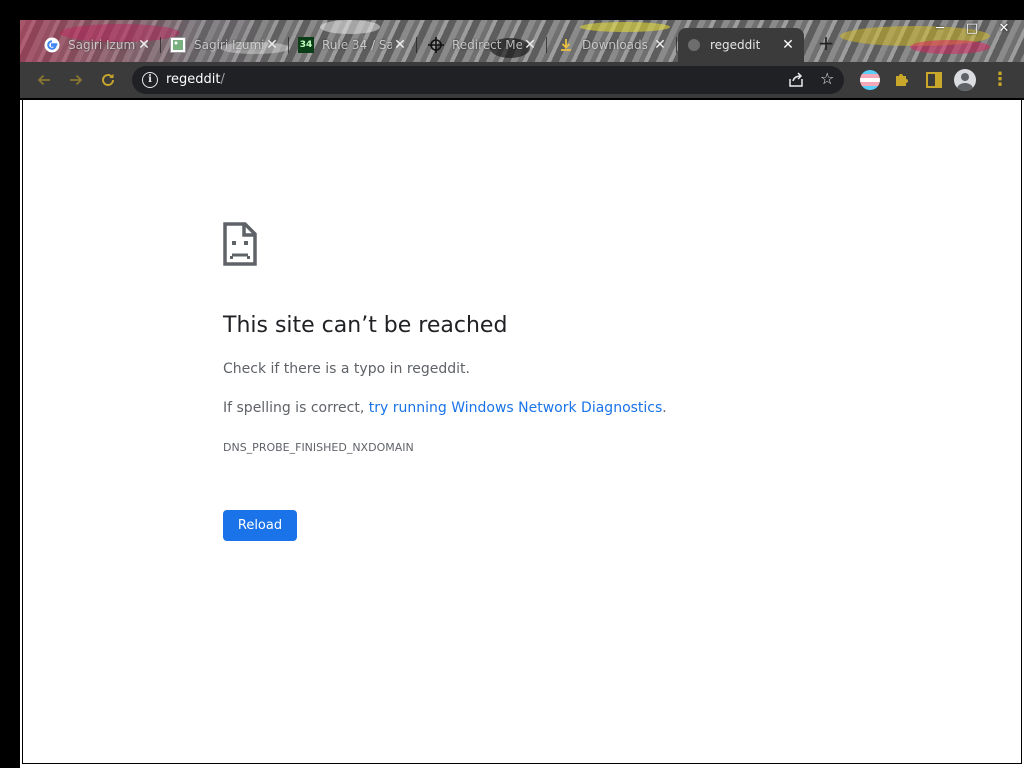  Describe the element at coordinates (178, 45) in the screenshot. I see `image-icon` at that location.